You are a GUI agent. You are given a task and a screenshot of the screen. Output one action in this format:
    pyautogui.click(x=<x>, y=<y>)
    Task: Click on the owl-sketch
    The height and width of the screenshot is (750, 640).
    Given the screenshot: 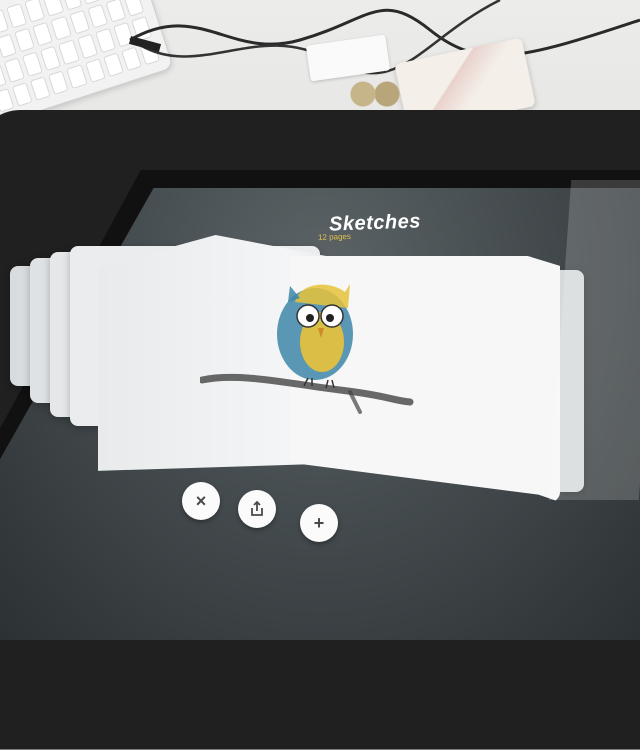 What is the action you would take?
    pyautogui.click(x=307, y=349)
    